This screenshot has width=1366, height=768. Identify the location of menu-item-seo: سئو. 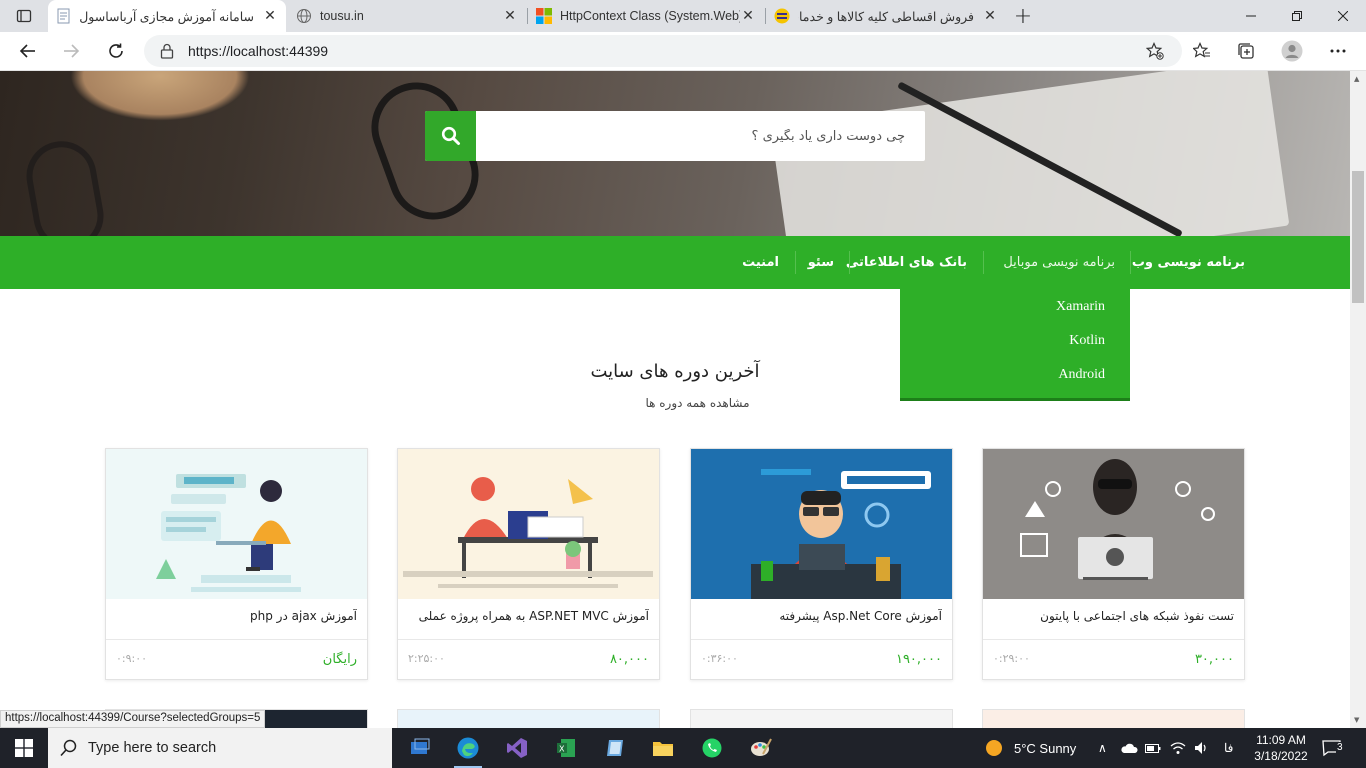
(821, 262).